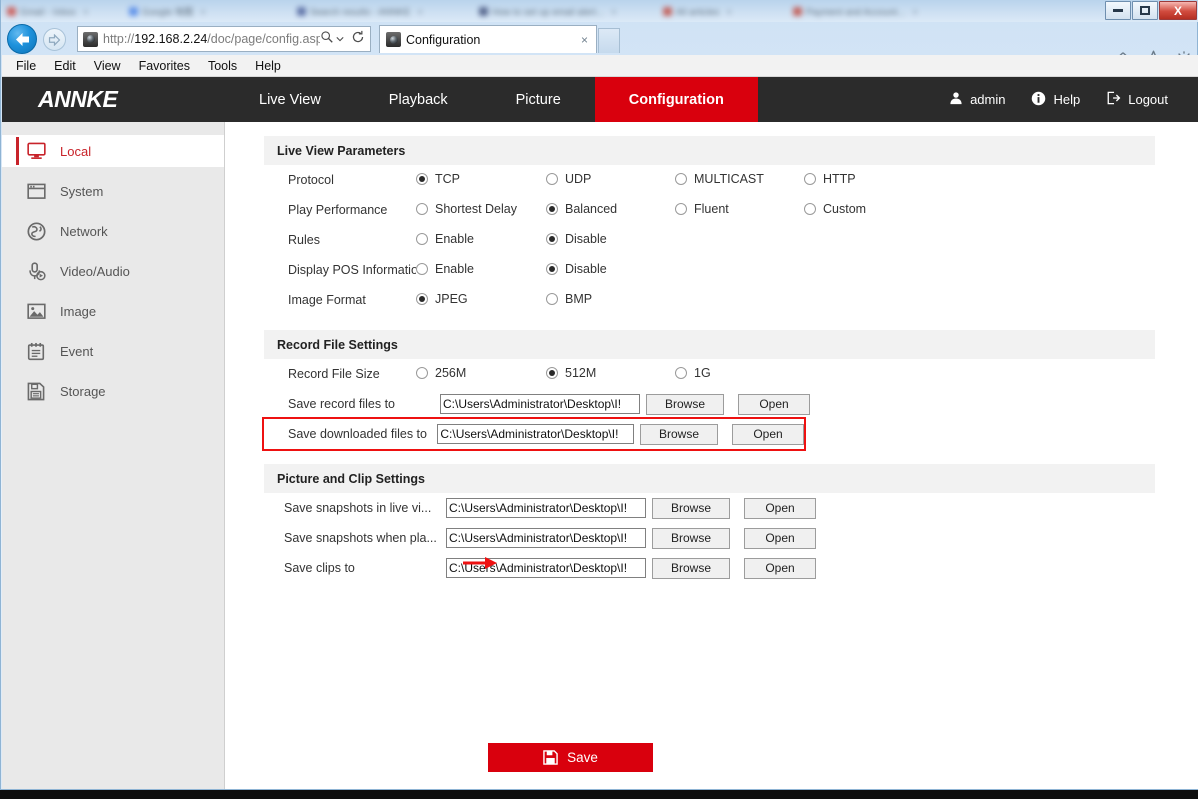 The image size is (1198, 799). What do you see at coordinates (691, 508) in the screenshot?
I see `save-snapshots-live-view-browse-button: Browse` at bounding box center [691, 508].